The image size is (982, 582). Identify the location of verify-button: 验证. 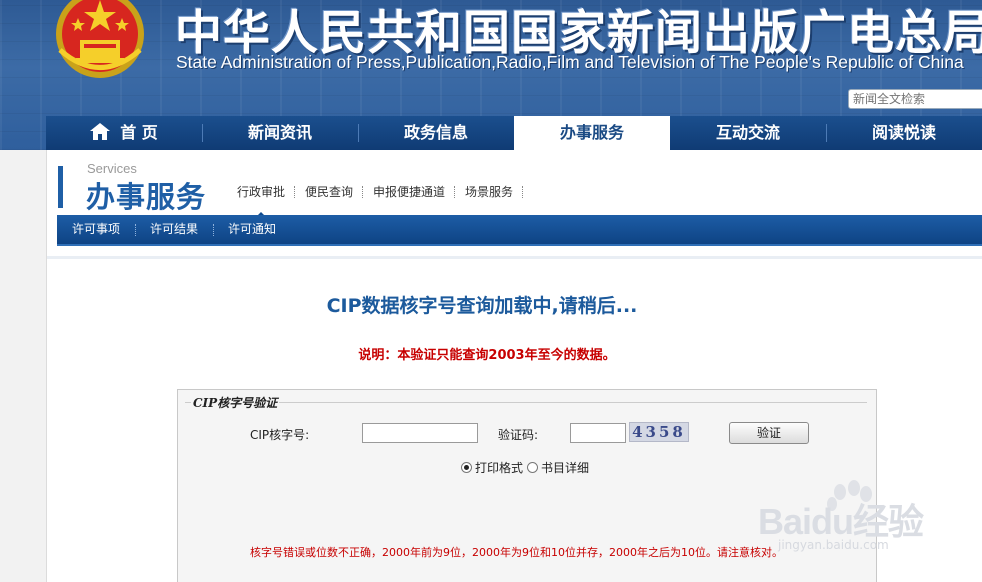
(769, 433).